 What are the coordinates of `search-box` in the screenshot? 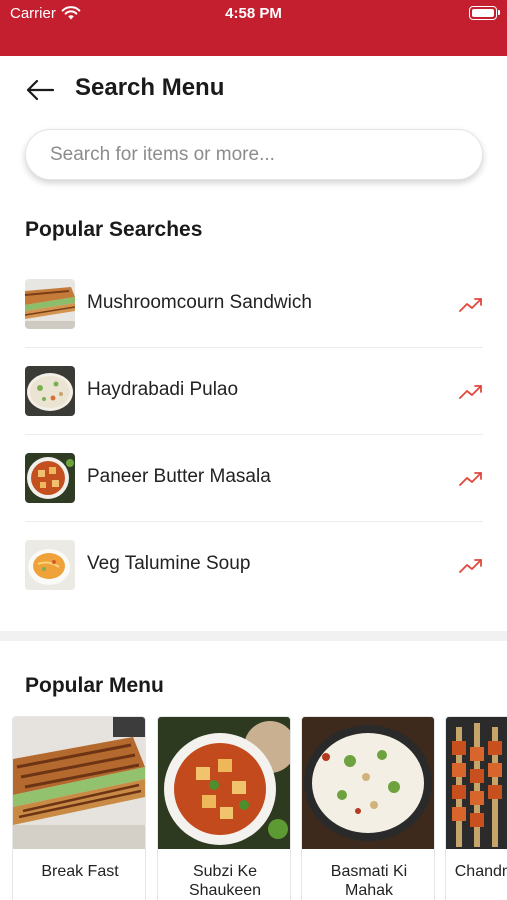 It's located at (254, 154).